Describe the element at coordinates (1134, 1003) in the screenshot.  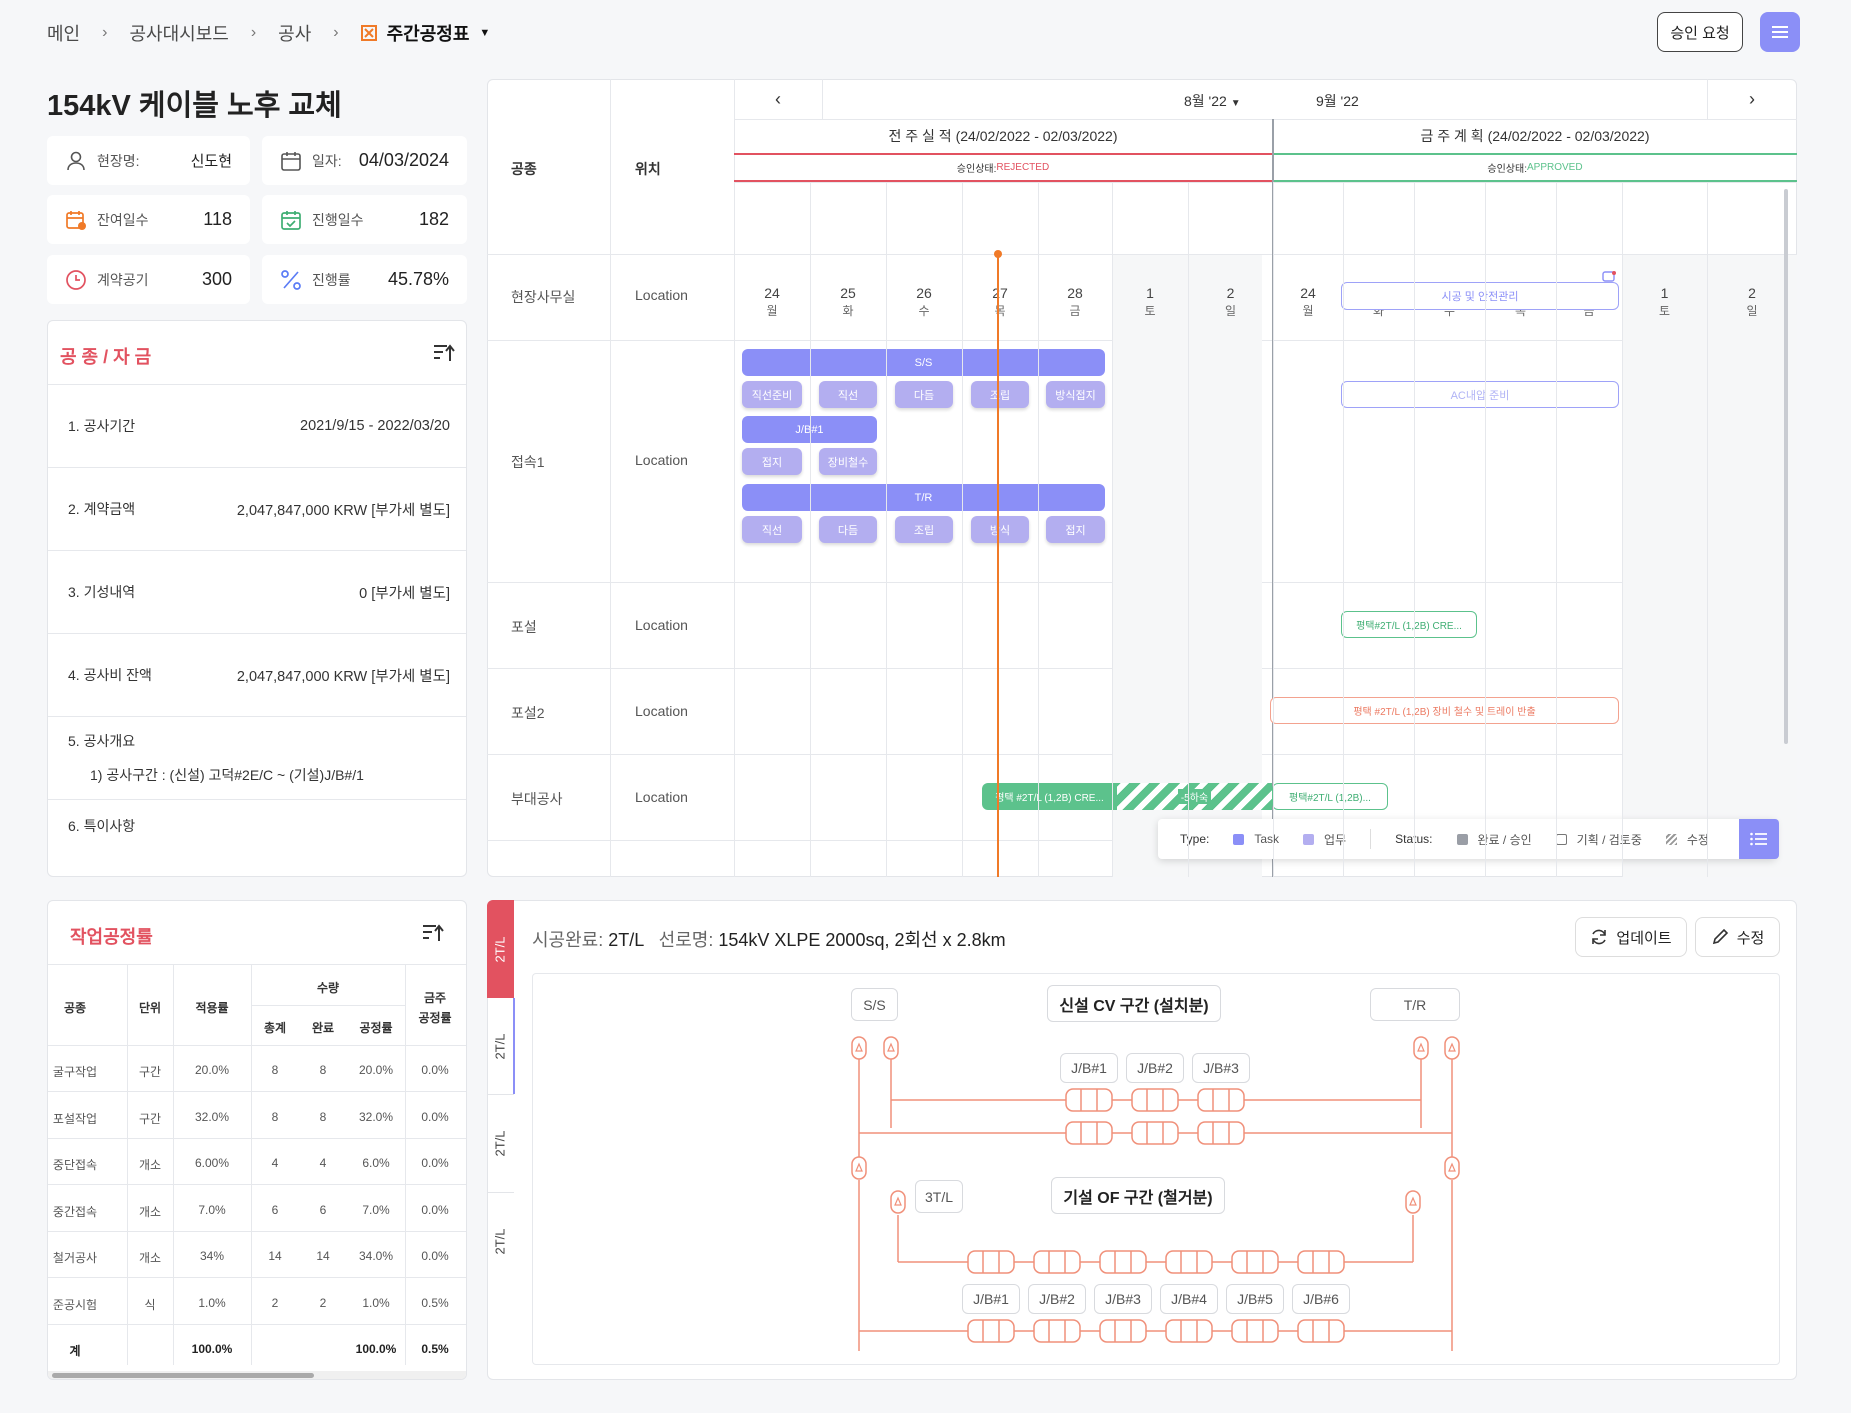
I see `new-section-label: 신설 CV 구간 (설치분)` at that location.